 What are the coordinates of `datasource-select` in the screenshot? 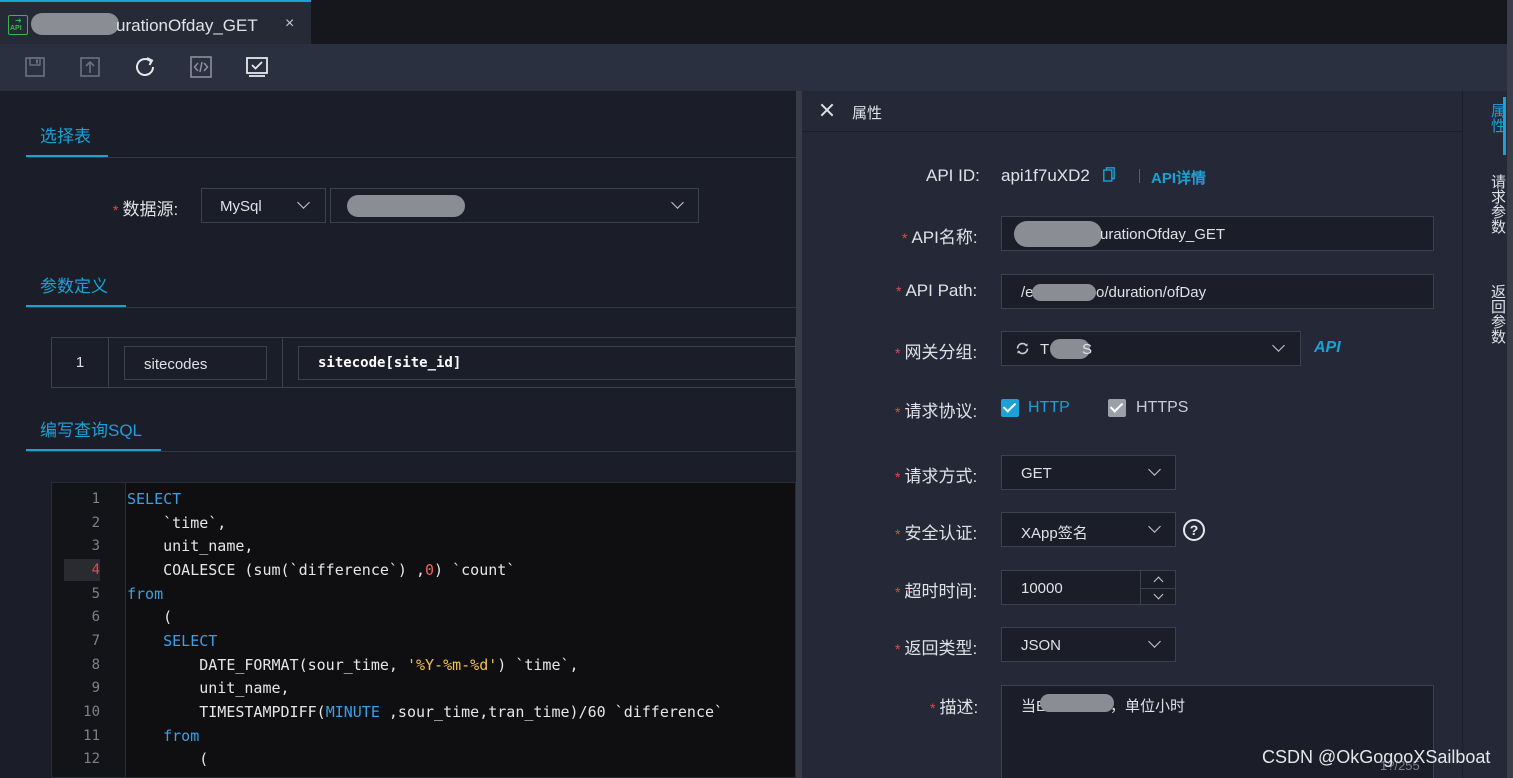 It's located at (514, 205).